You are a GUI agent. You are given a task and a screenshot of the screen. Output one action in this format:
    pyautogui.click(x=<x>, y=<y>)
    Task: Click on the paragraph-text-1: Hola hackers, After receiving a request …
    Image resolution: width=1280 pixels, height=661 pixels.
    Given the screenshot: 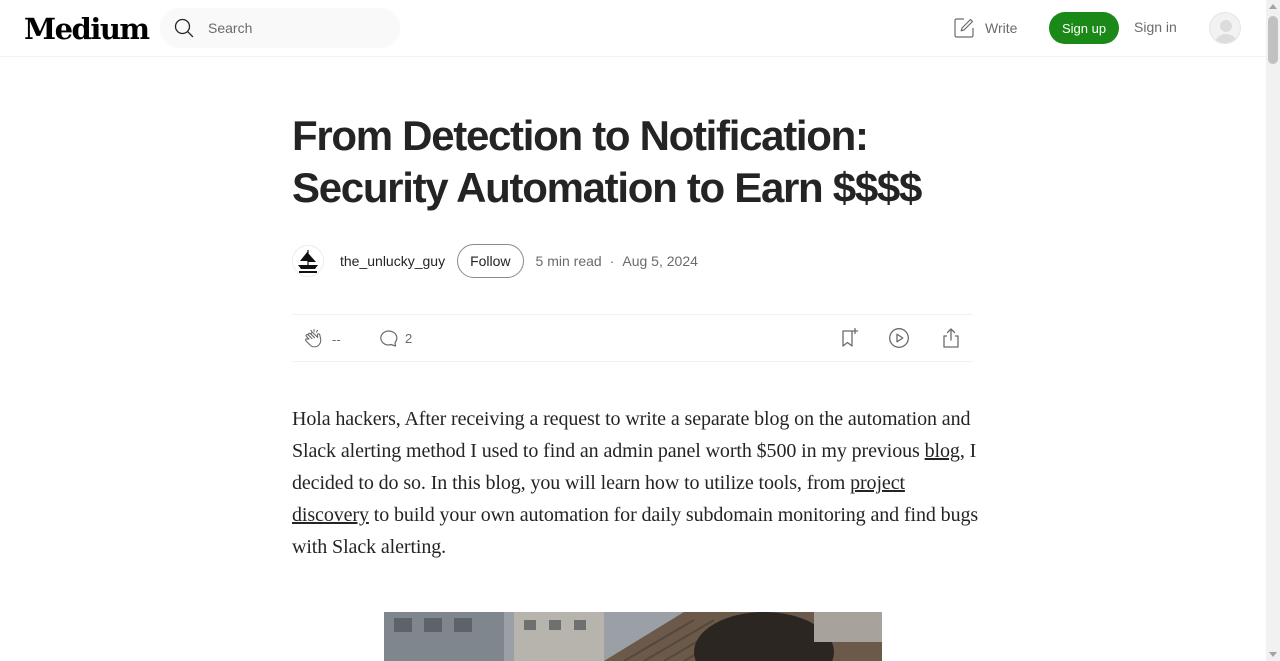 What is the action you would take?
    pyautogui.click(x=631, y=435)
    